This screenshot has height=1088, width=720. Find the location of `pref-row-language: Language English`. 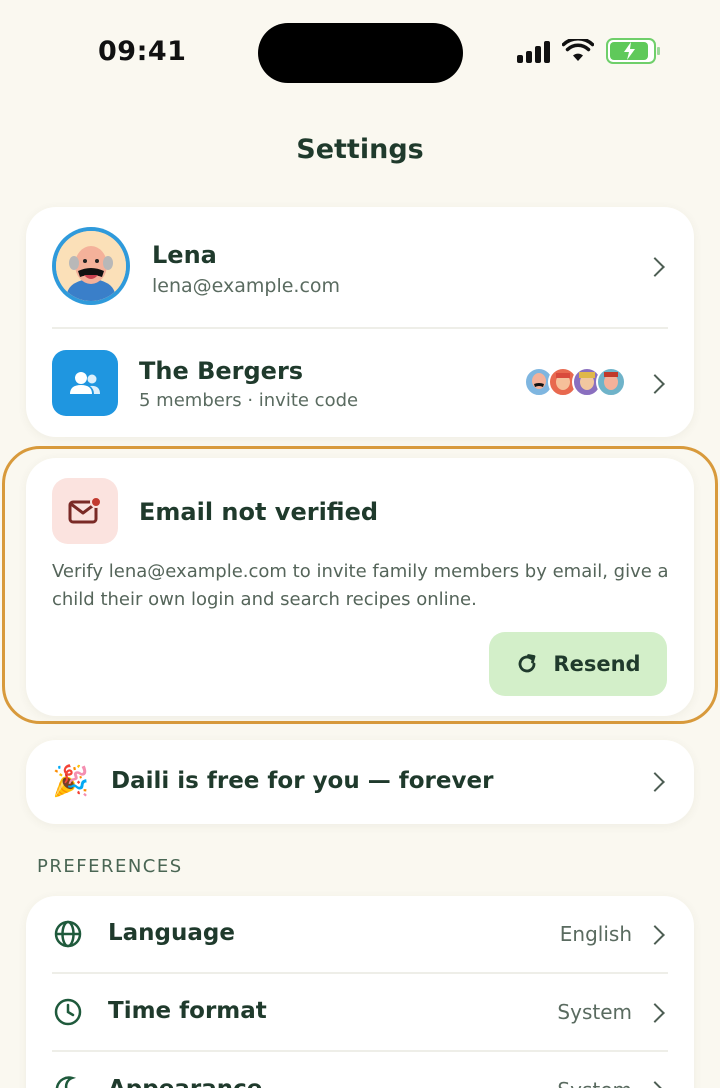

pref-row-language: Language English is located at coordinates (360, 935).